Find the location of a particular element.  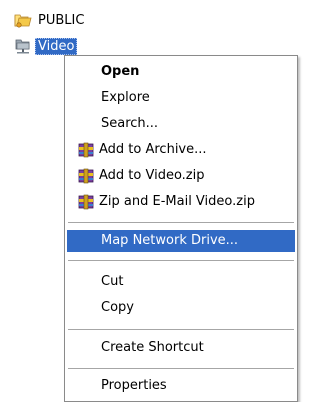

menu-item-properties: Properties is located at coordinates (181, 386).